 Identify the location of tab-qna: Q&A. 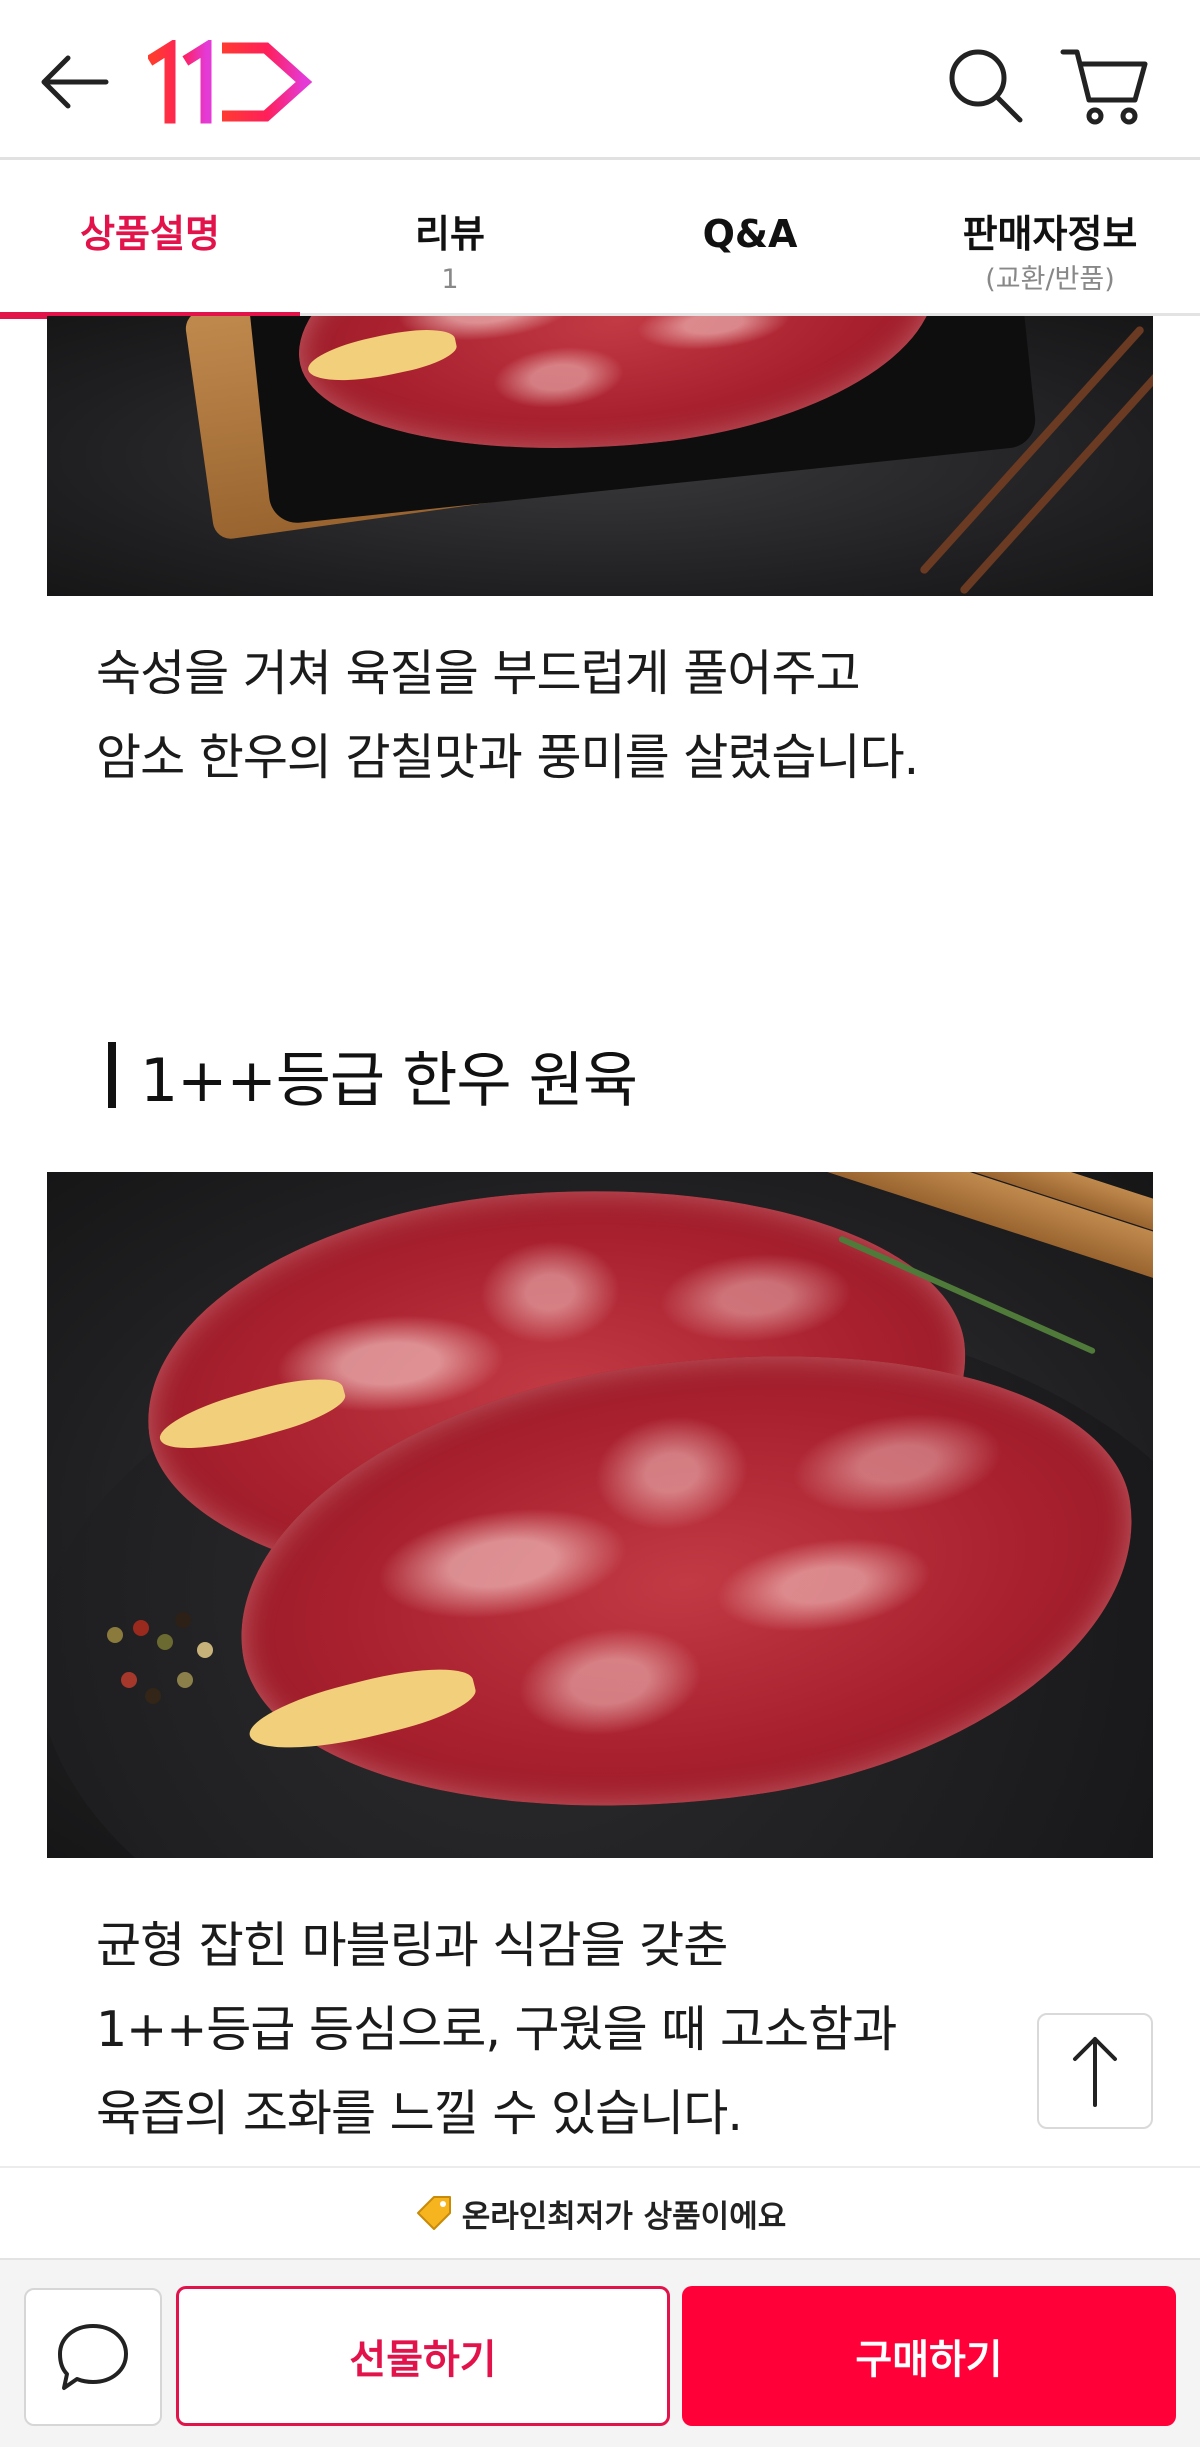
(750, 238).